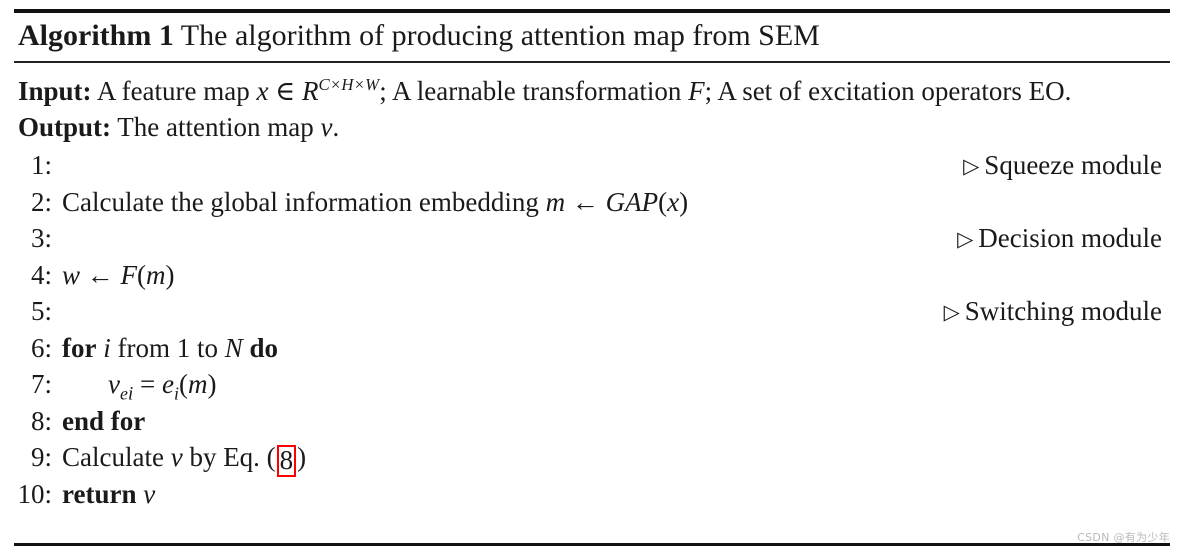 The width and height of the screenshot is (1184, 555). What do you see at coordinates (156, 274) in the screenshot?
I see `step4-var-m: m` at bounding box center [156, 274].